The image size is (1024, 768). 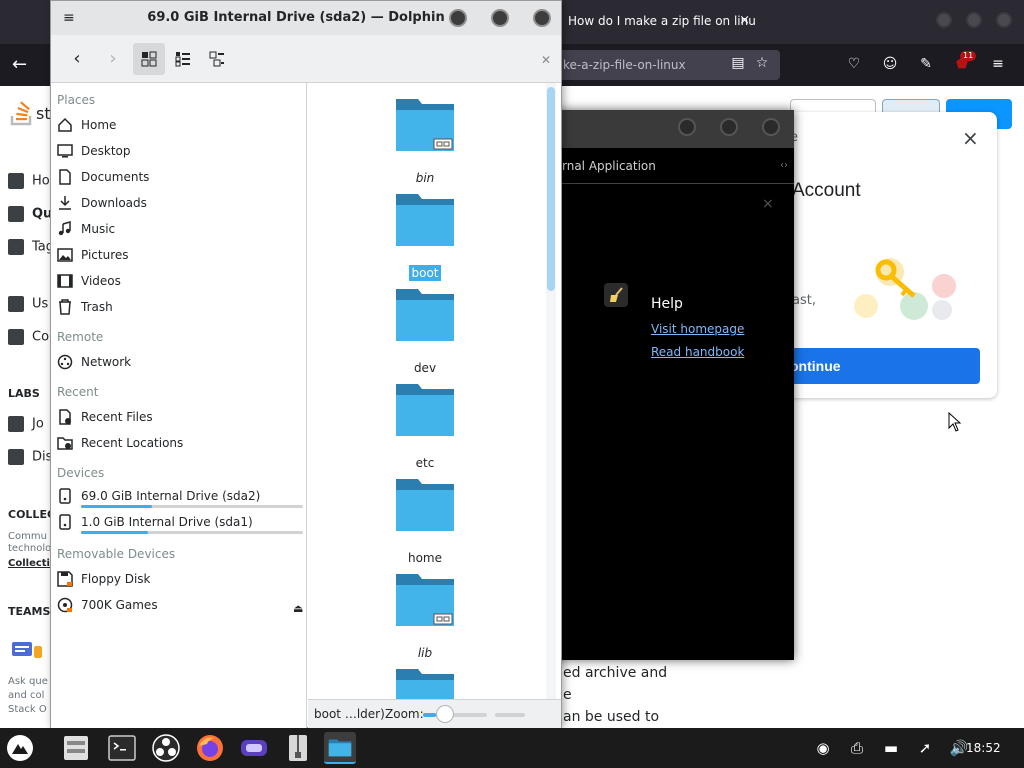 I want to click on archiver-icon, so click(x=298, y=748).